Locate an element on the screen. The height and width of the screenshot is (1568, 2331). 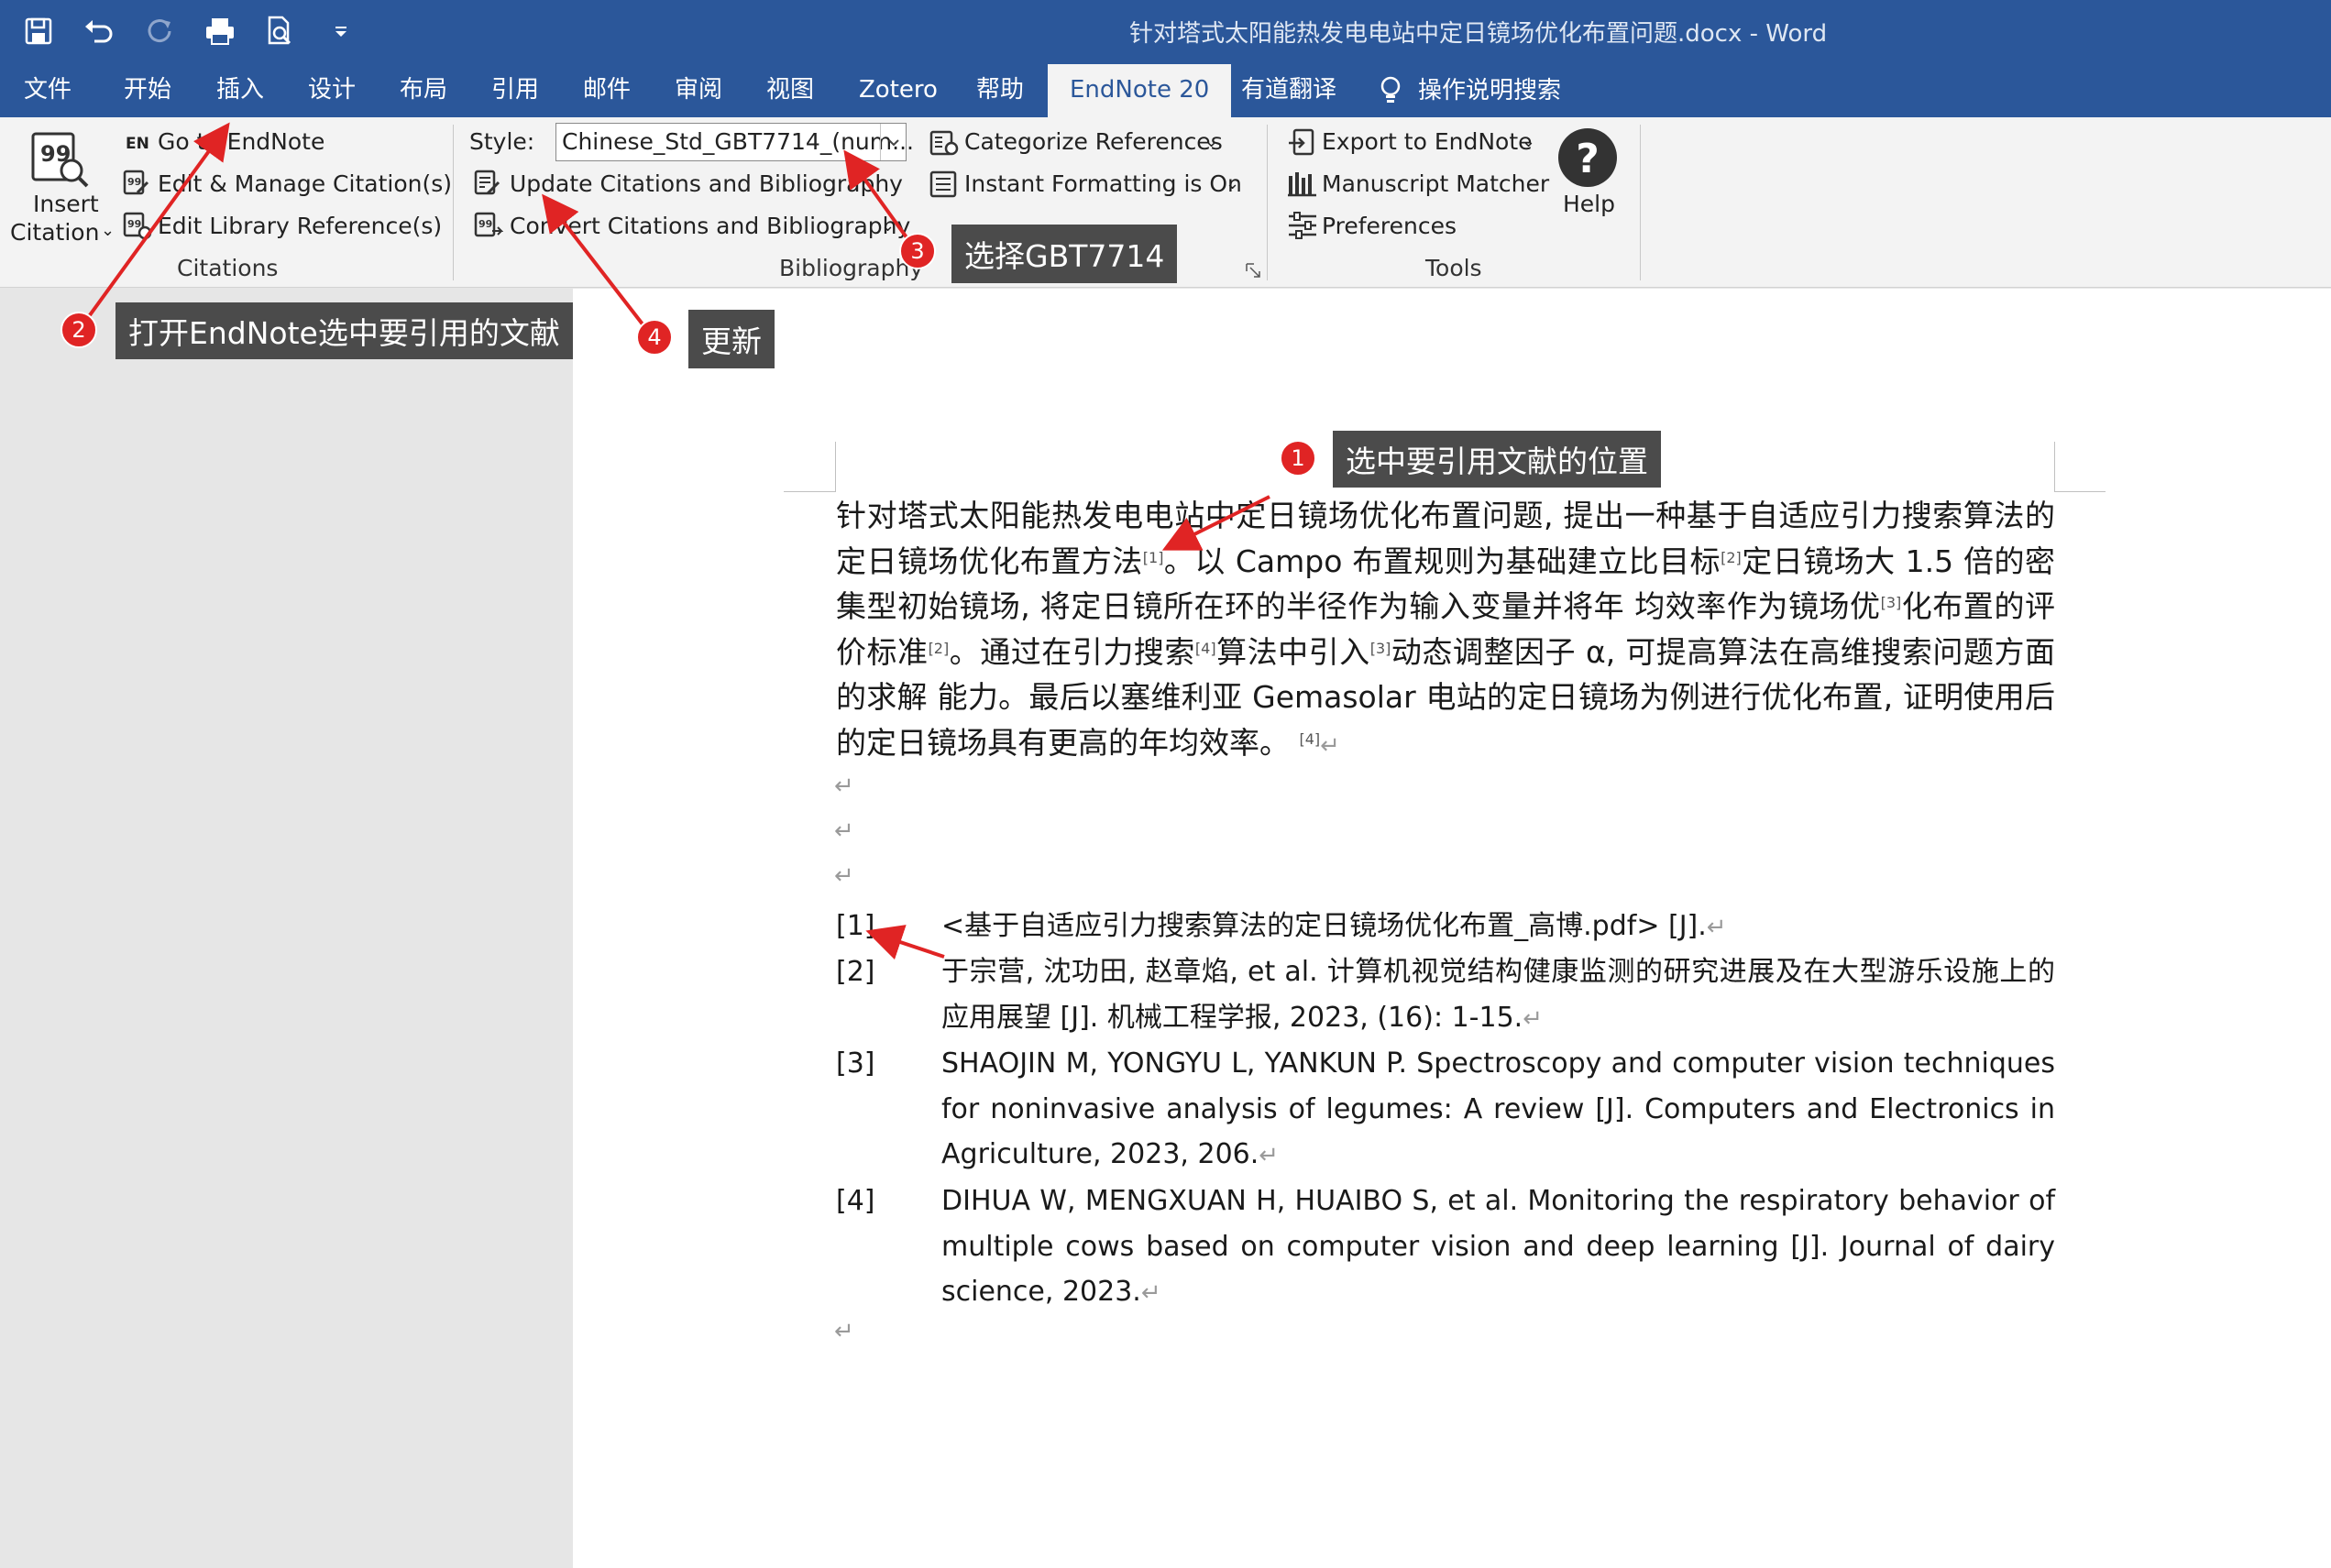
annotation-callout-3: 选择GBT7714 is located at coordinates (1064, 254).